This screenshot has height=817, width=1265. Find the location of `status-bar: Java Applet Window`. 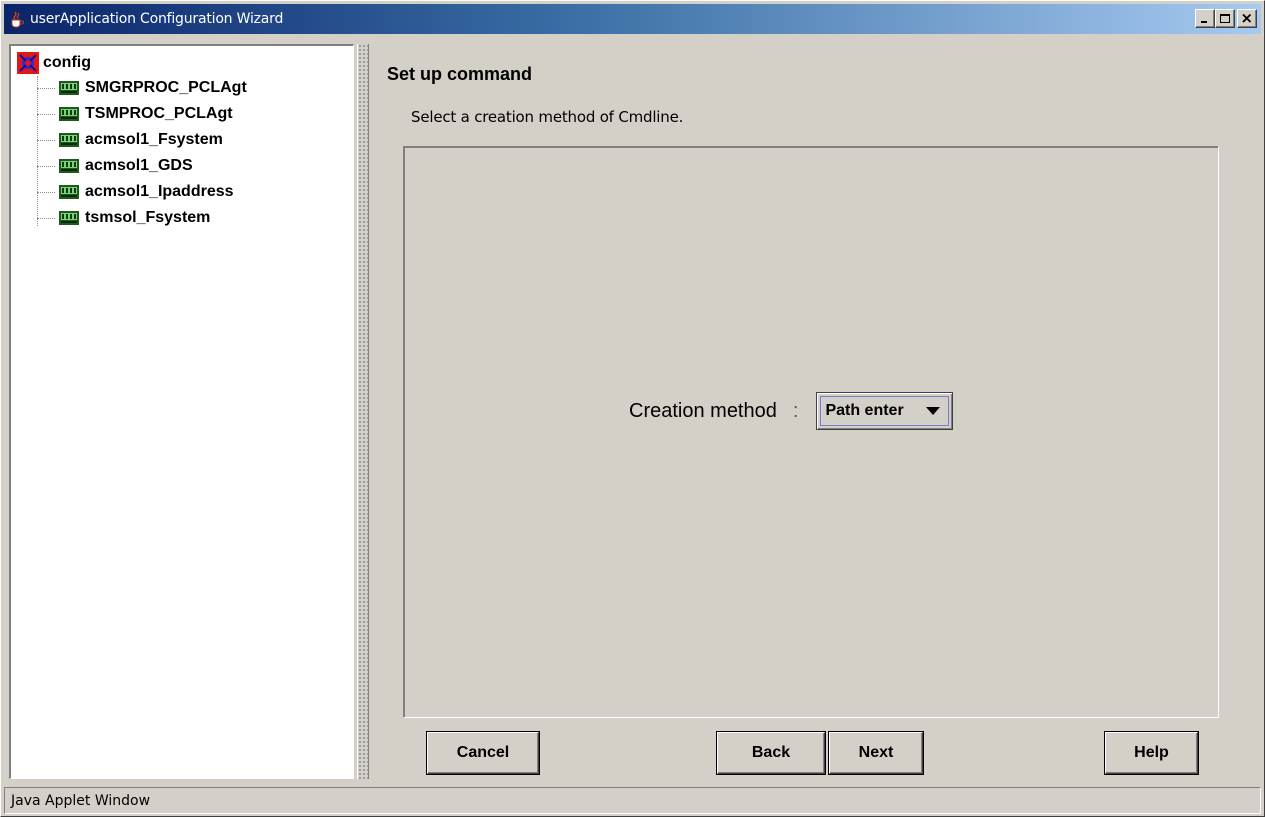

status-bar: Java Applet Window is located at coordinates (632, 800).